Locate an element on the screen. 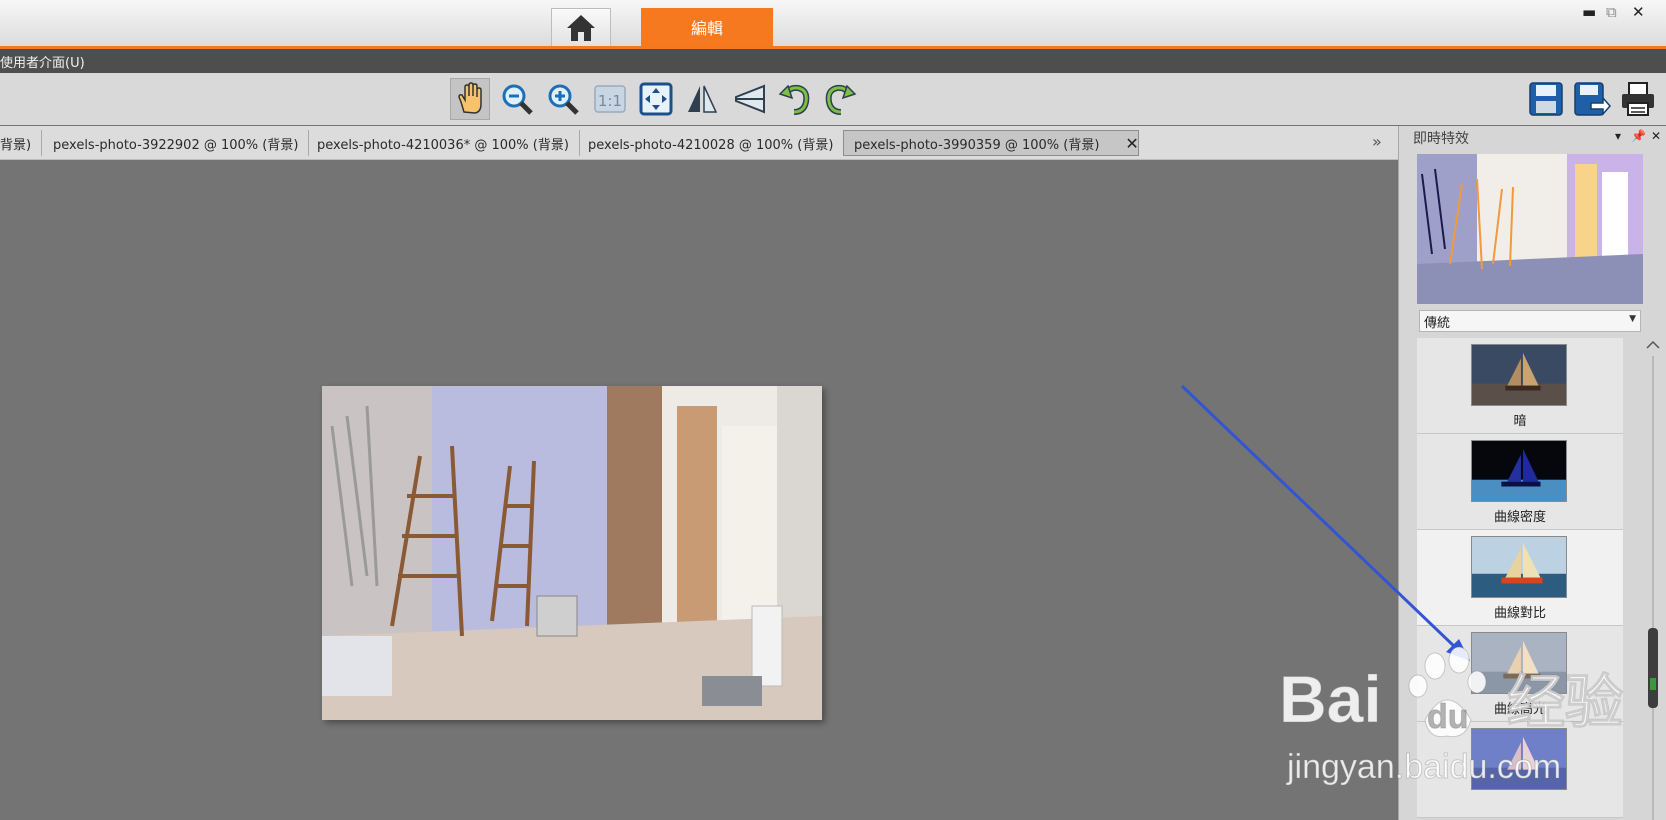 Image resolution: width=1666 pixels, height=820 pixels. svg-text: 1:1 is located at coordinates (610, 101).